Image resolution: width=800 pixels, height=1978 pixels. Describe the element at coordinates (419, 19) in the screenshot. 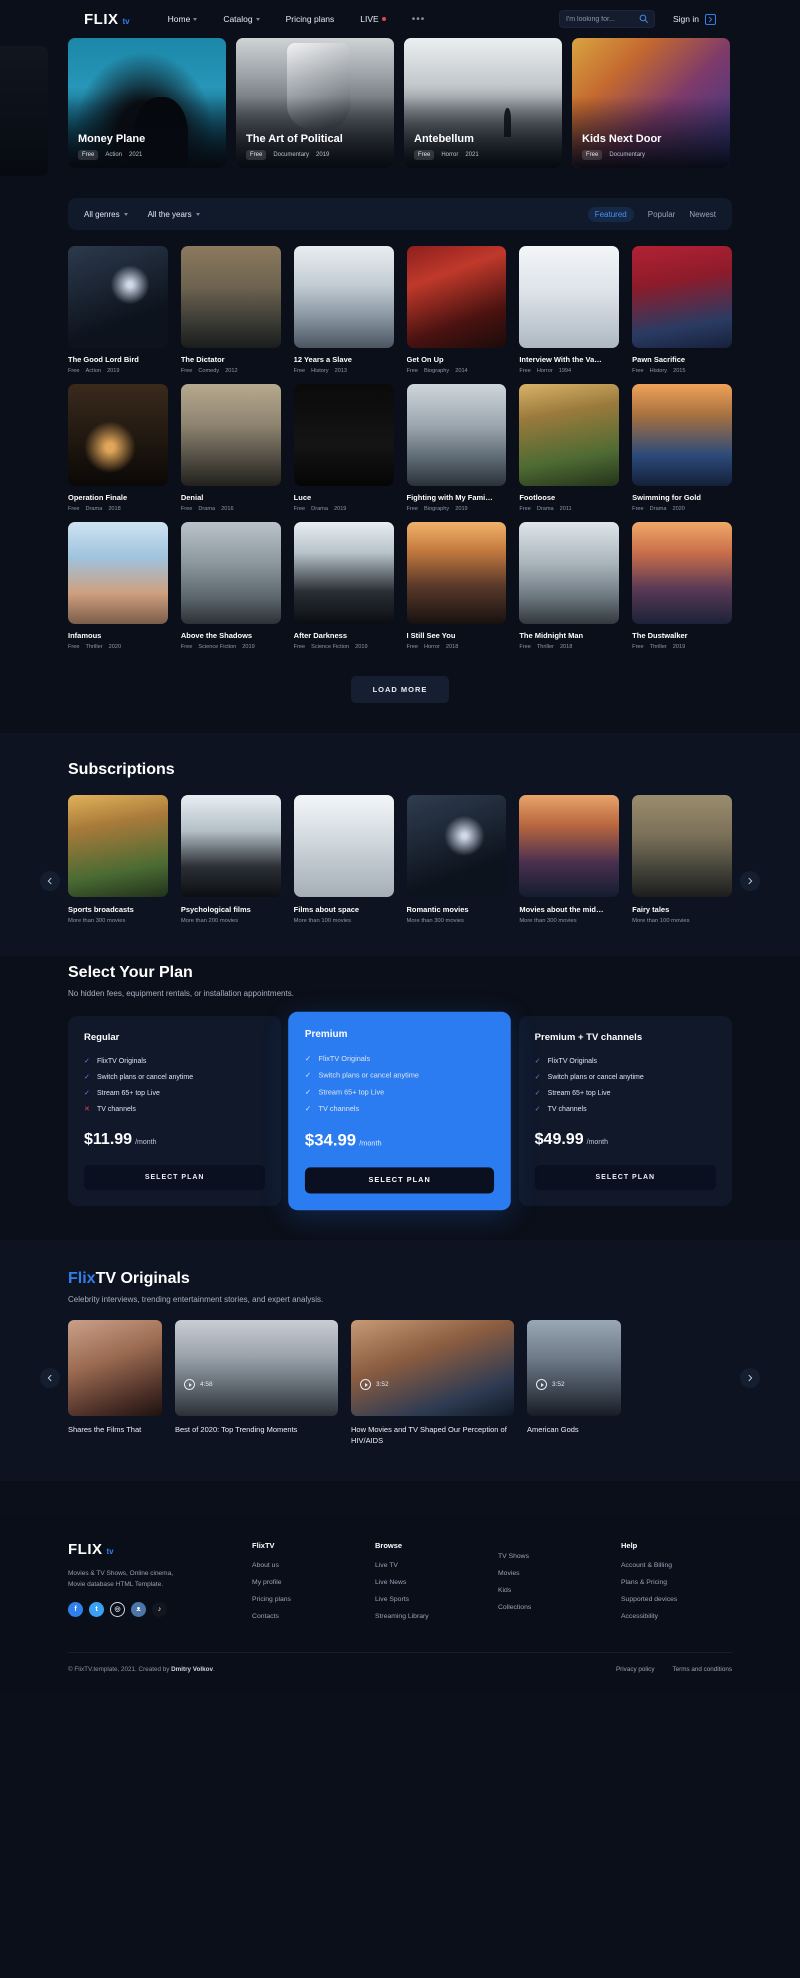

I see `nav-more-button: •••` at that location.